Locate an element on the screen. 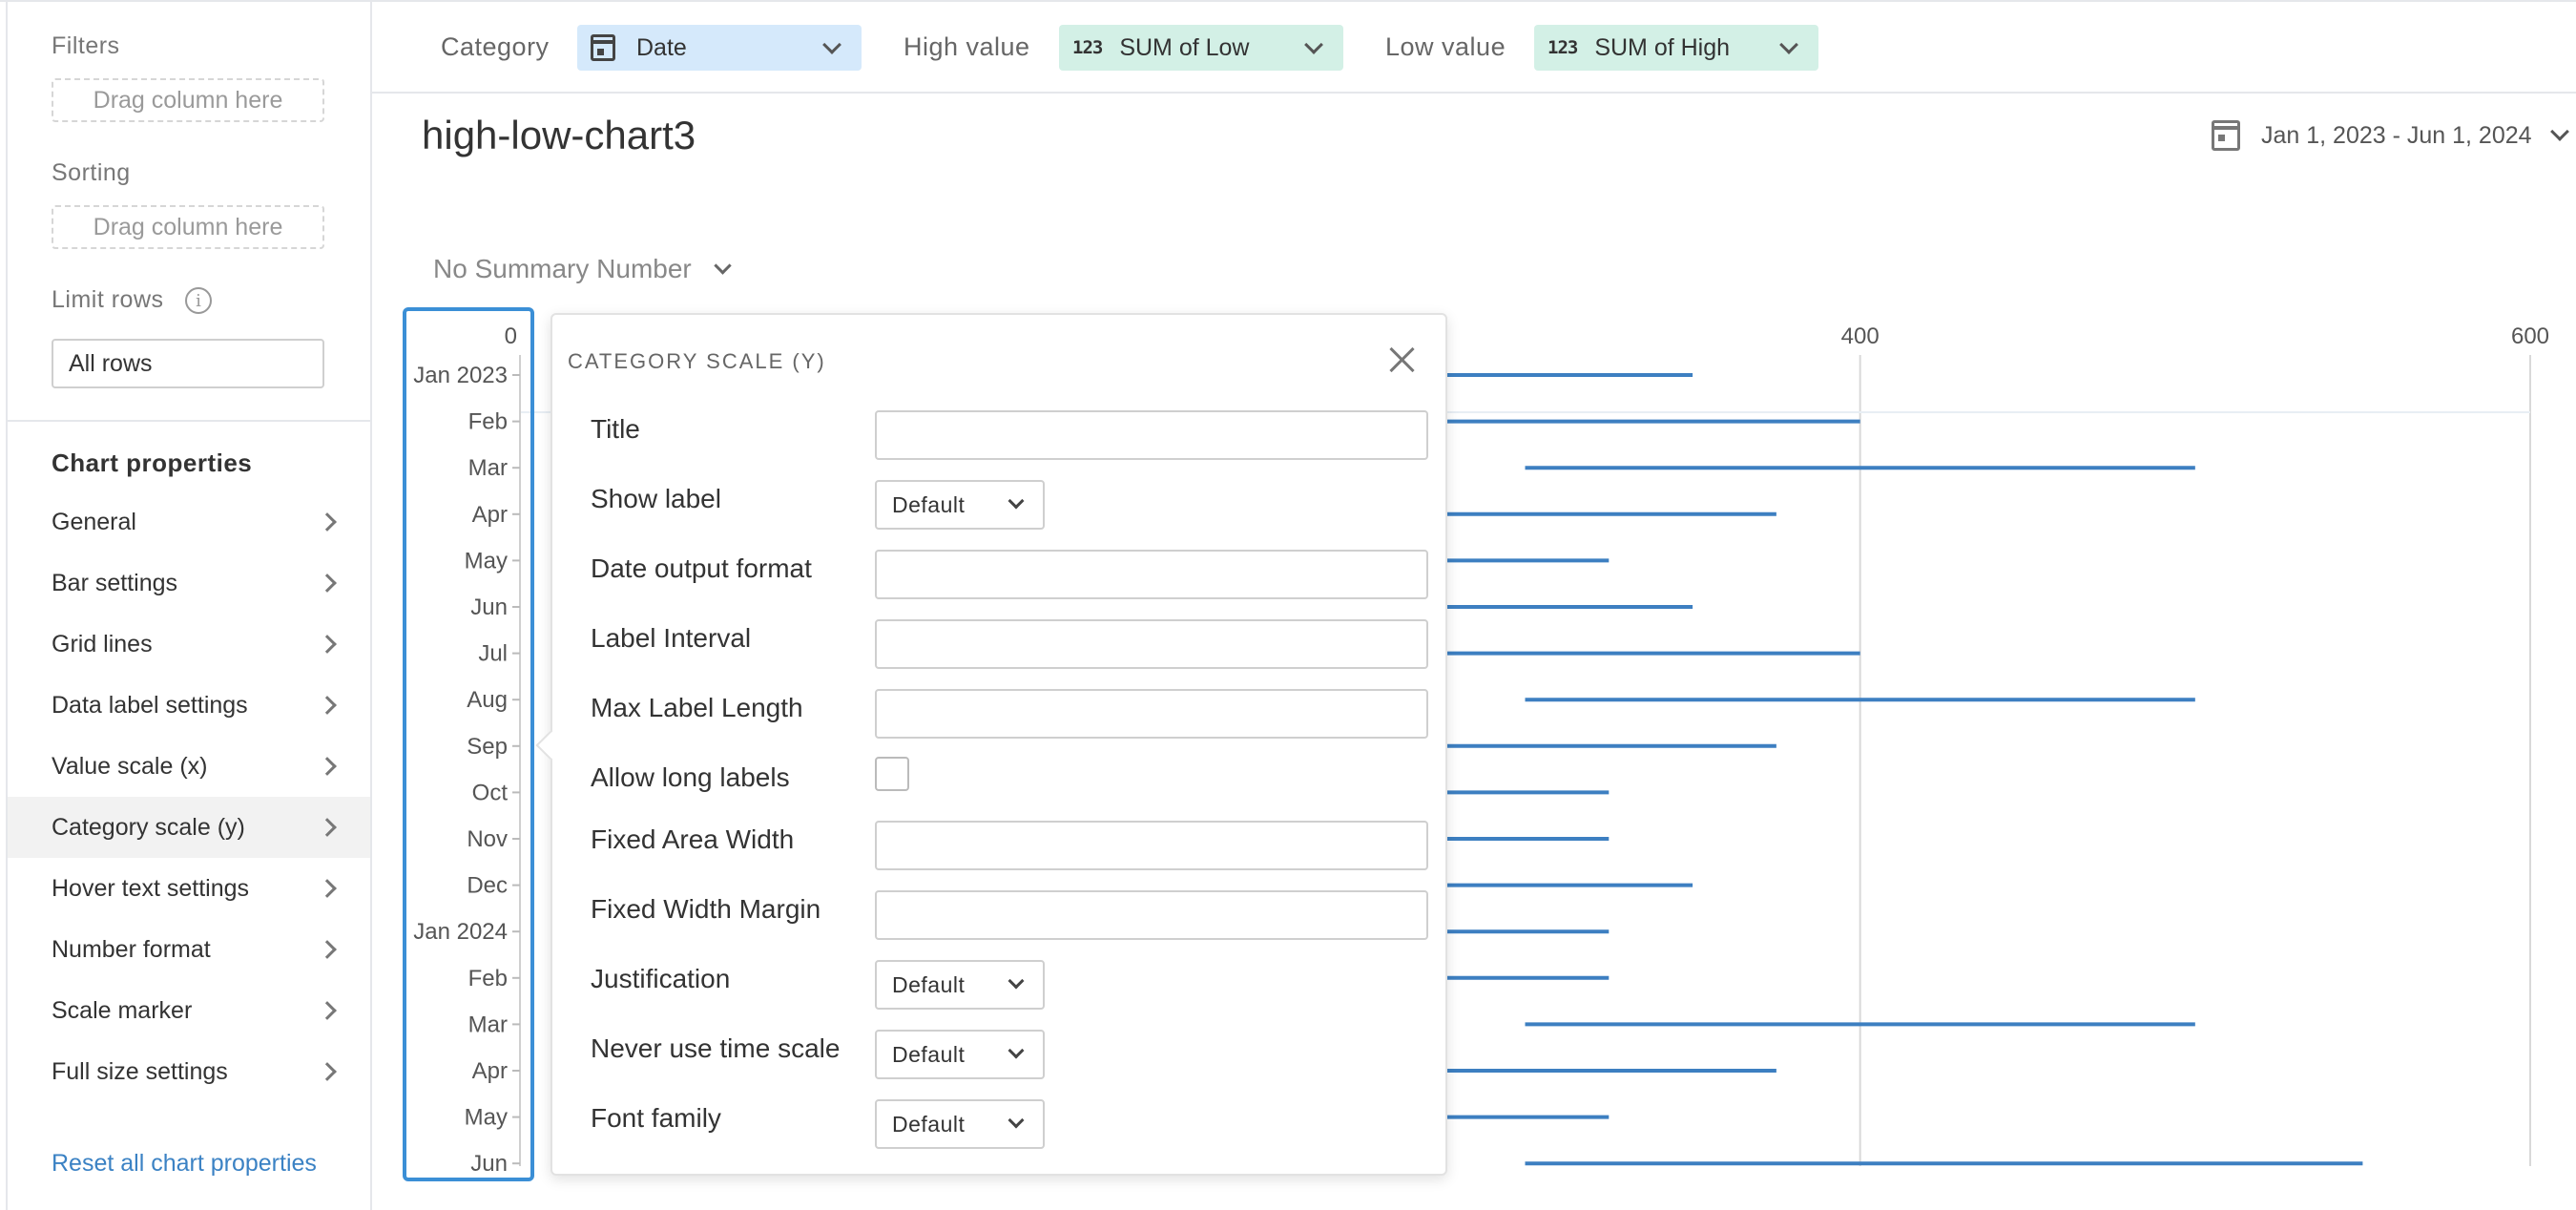  font-family-select: Default is located at coordinates (960, 1124).